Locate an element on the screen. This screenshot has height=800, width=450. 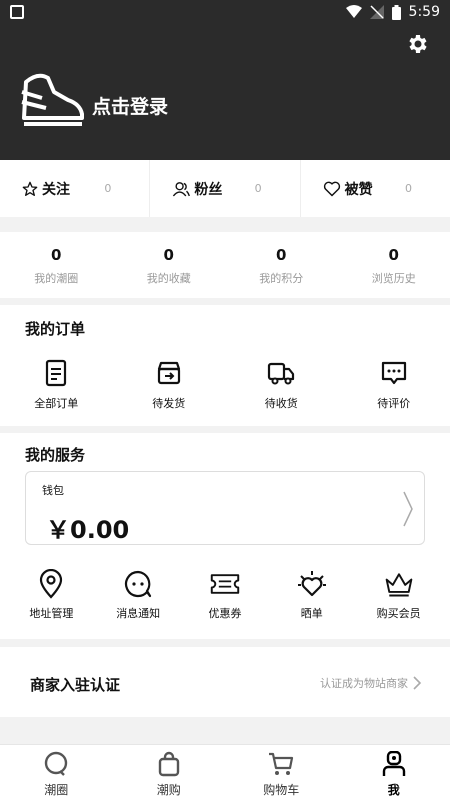
tab-label: 购物车 is located at coordinates (281, 790).